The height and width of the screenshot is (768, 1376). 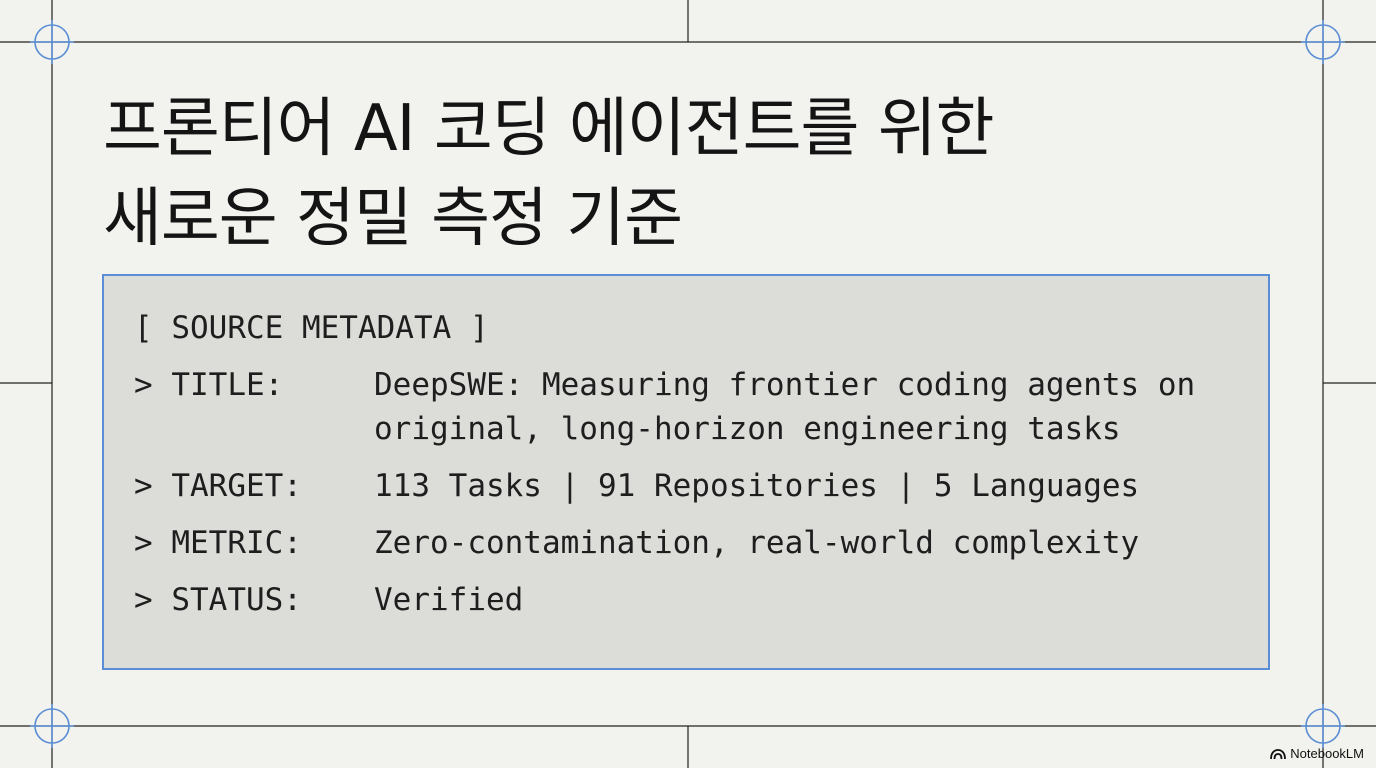 I want to click on page-title-line-2: 새로운 정밀 측정 기준, so click(x=393, y=219).